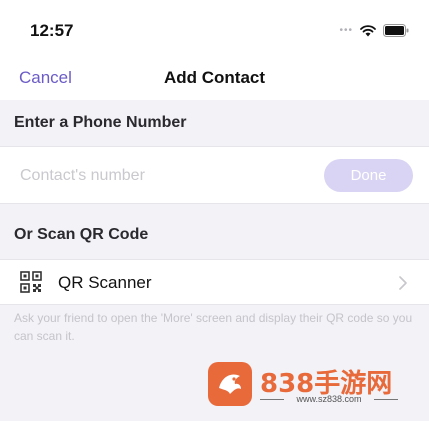 The height and width of the screenshot is (421, 429). I want to click on done-button: Done, so click(368, 175).